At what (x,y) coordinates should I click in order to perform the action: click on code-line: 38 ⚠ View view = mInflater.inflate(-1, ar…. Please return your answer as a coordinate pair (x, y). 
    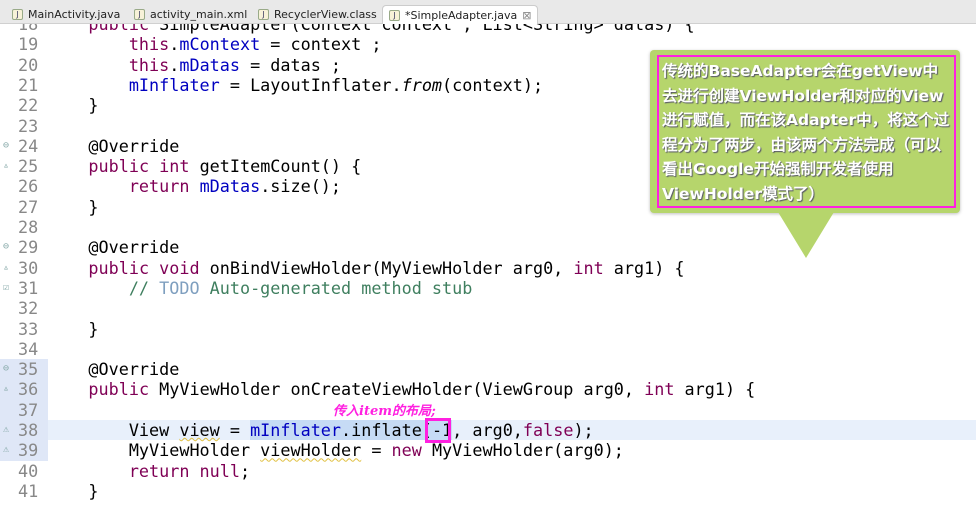
    Looking at the image, I should click on (488, 430).